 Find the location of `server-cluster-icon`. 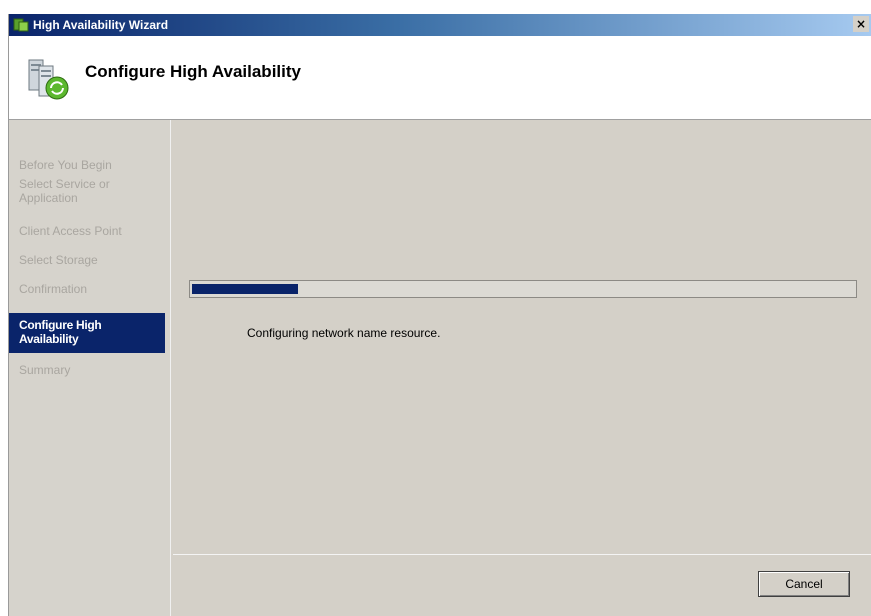

server-cluster-icon is located at coordinates (49, 79).